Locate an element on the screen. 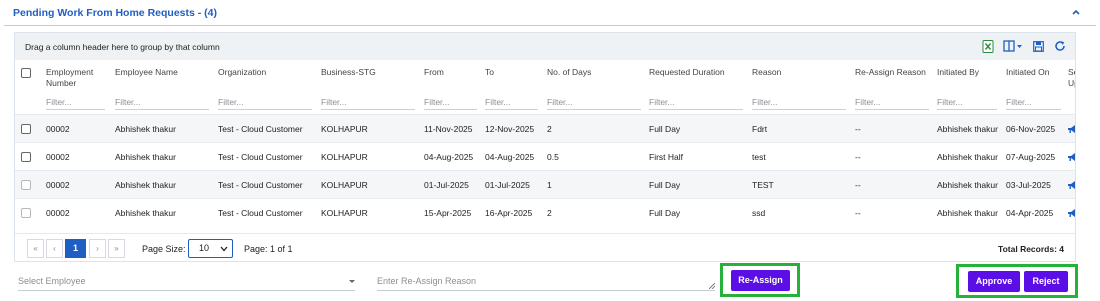 This screenshot has height=301, width=1100. approve-button: Approve is located at coordinates (994, 281).